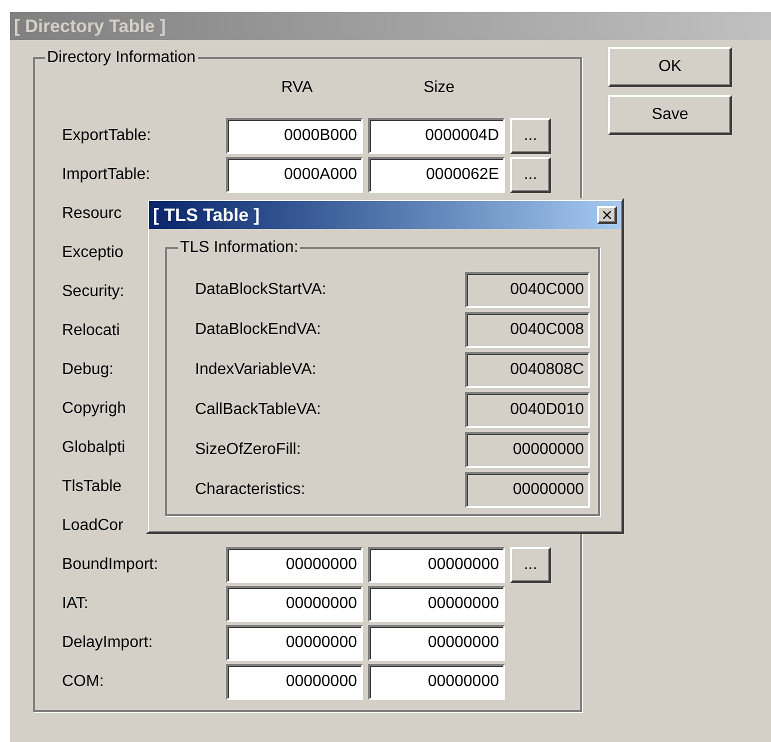 This screenshot has height=742, width=771. I want to click on group-legend: TLS Information:, so click(239, 248).